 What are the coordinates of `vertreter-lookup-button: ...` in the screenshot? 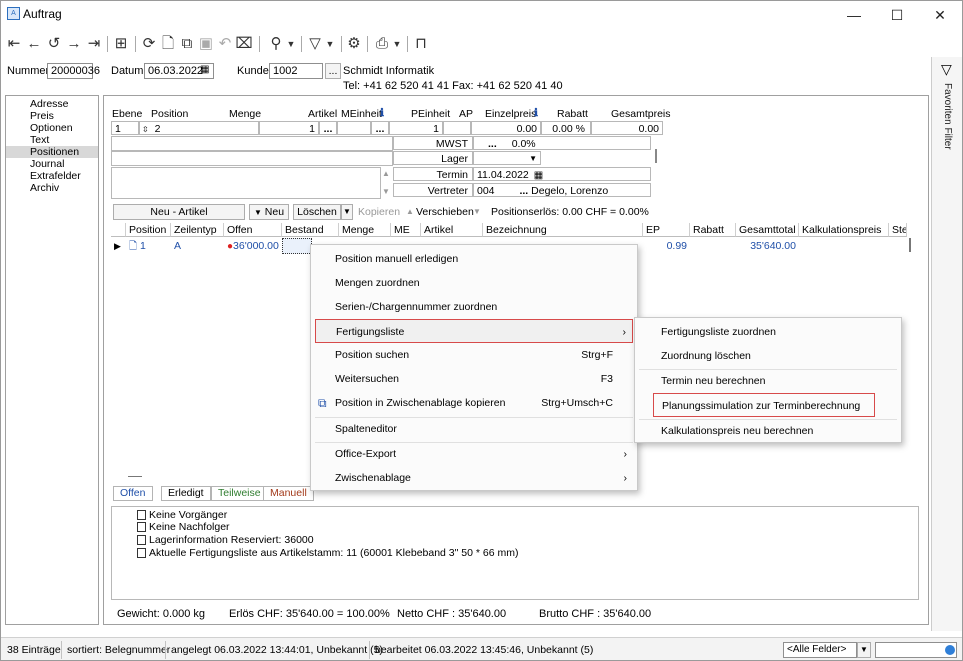 It's located at (512, 191).